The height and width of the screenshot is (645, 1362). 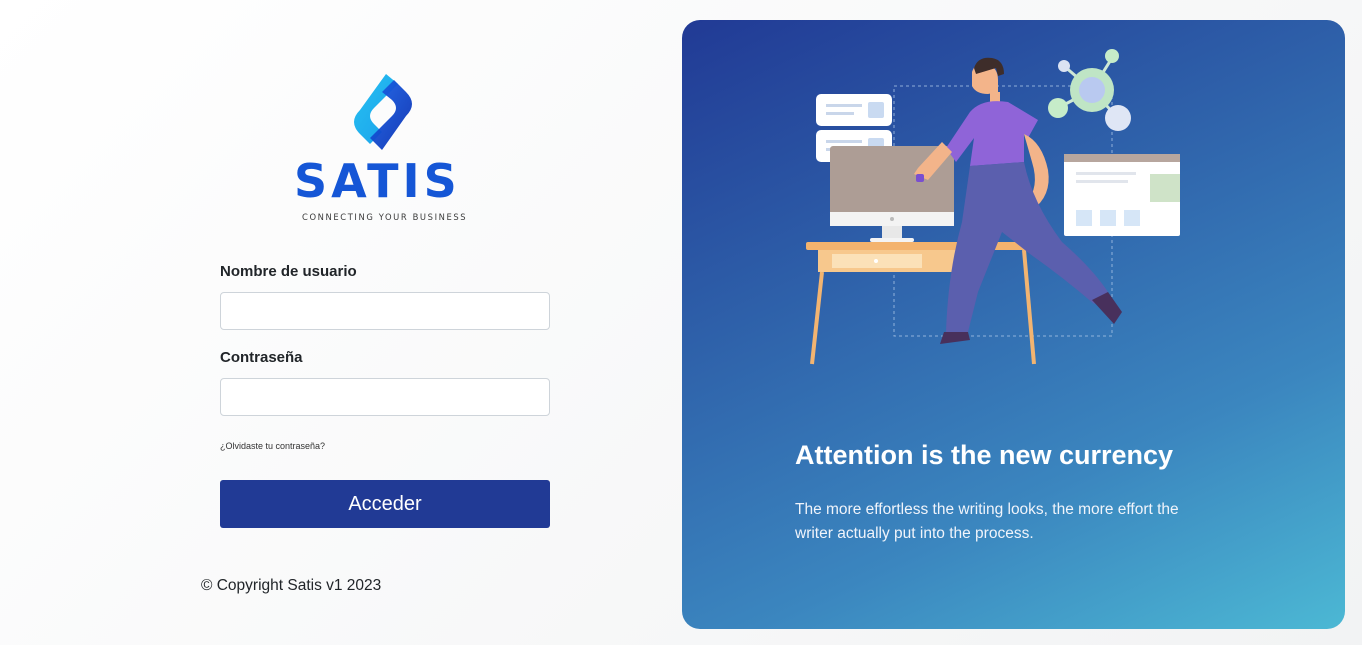 What do you see at coordinates (984, 455) in the screenshot?
I see `hero-title: Attention is the new currency` at bounding box center [984, 455].